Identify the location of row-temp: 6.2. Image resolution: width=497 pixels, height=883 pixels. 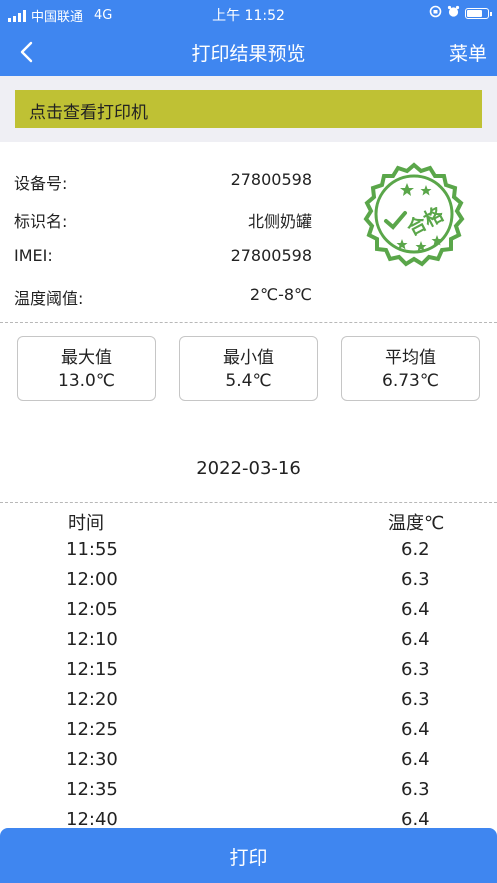
(415, 549).